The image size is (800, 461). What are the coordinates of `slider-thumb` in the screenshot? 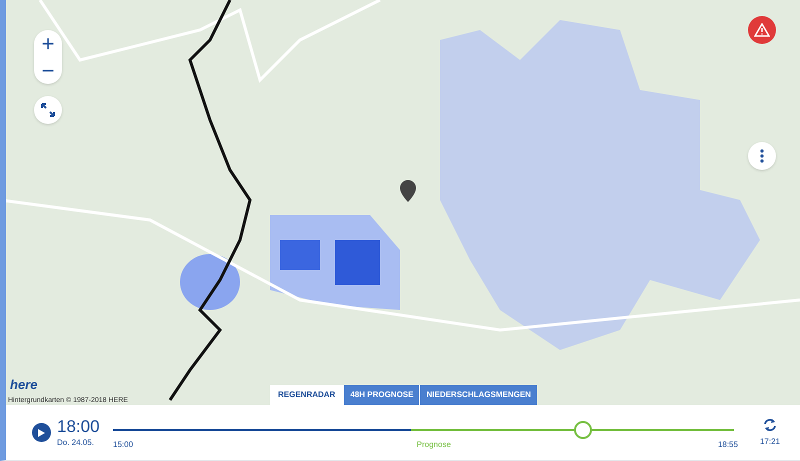 It's located at (583, 429).